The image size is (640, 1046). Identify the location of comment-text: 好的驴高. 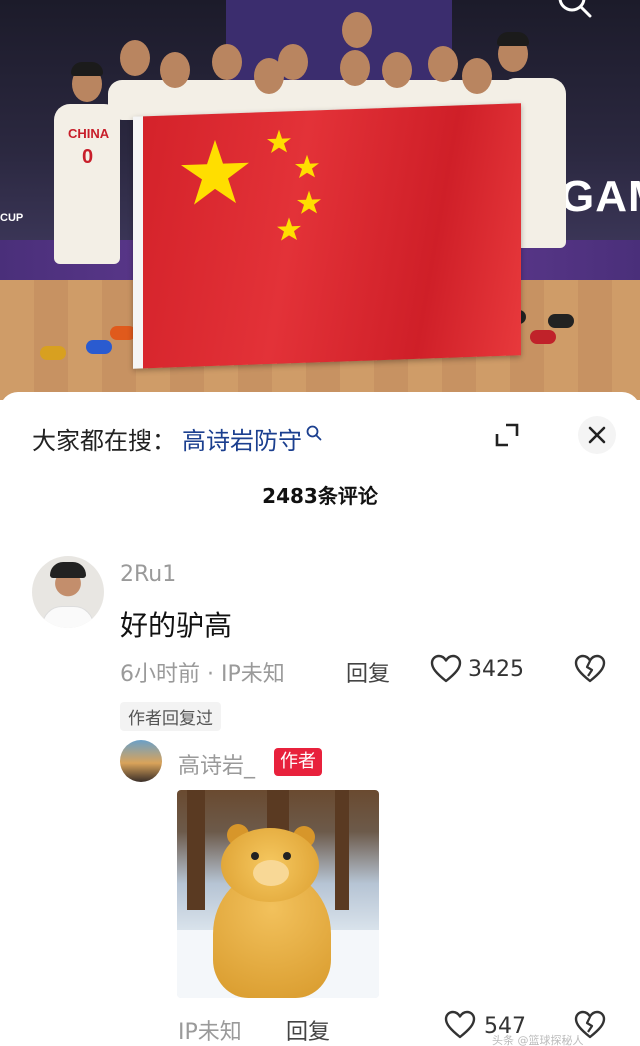
(176, 625).